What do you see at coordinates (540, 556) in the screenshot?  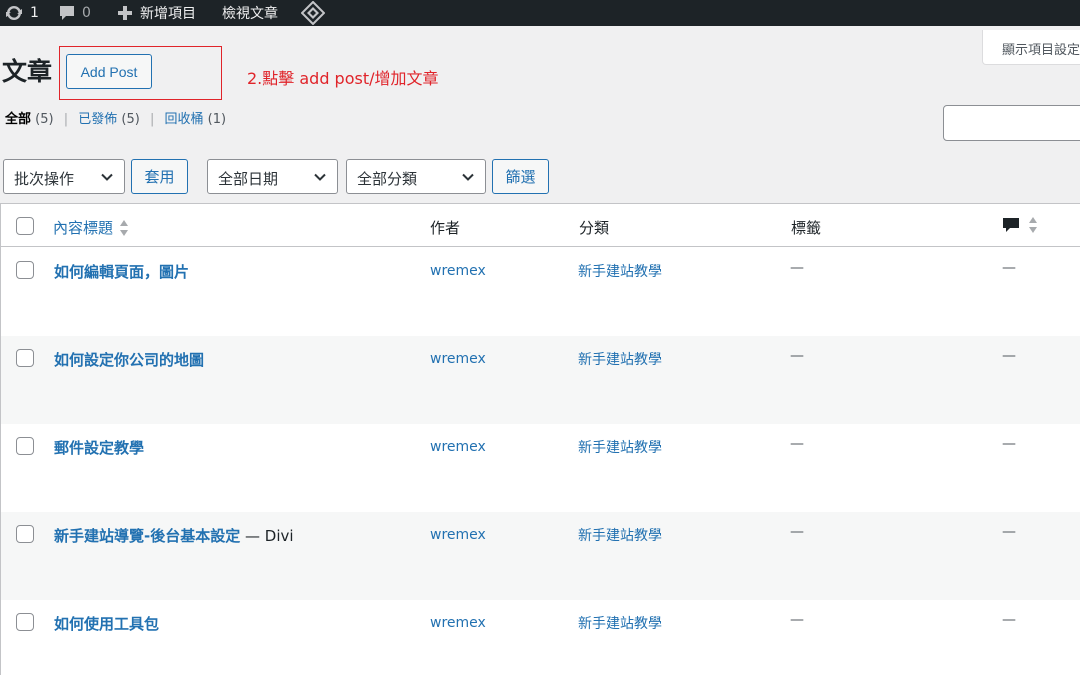 I see `table-row: 新手建站導覽-後台基本設定 — Divi wremex 新手建站教學 — —` at bounding box center [540, 556].